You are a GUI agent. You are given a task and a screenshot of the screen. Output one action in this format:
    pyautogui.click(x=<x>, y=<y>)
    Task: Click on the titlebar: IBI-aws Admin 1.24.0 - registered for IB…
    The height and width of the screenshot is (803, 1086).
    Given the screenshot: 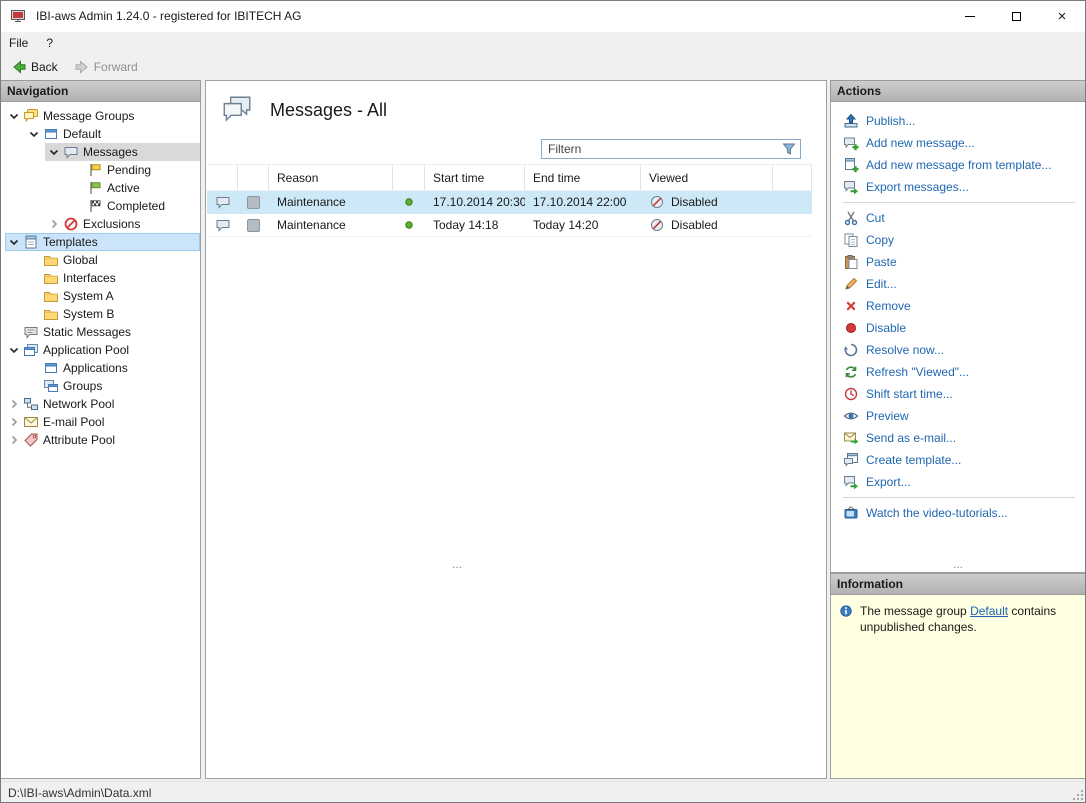 What is the action you would take?
    pyautogui.click(x=543, y=16)
    